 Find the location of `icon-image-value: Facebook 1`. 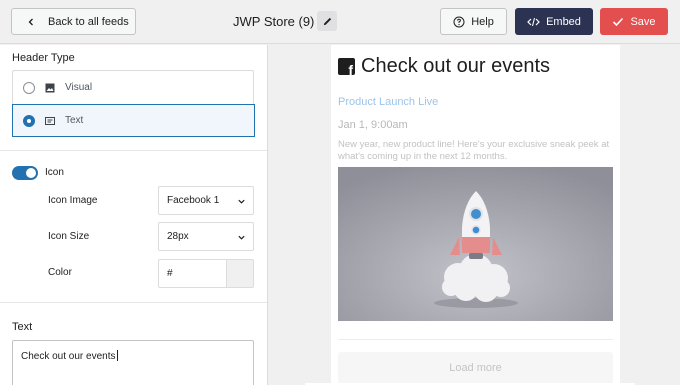

icon-image-value: Facebook 1 is located at coordinates (193, 200).